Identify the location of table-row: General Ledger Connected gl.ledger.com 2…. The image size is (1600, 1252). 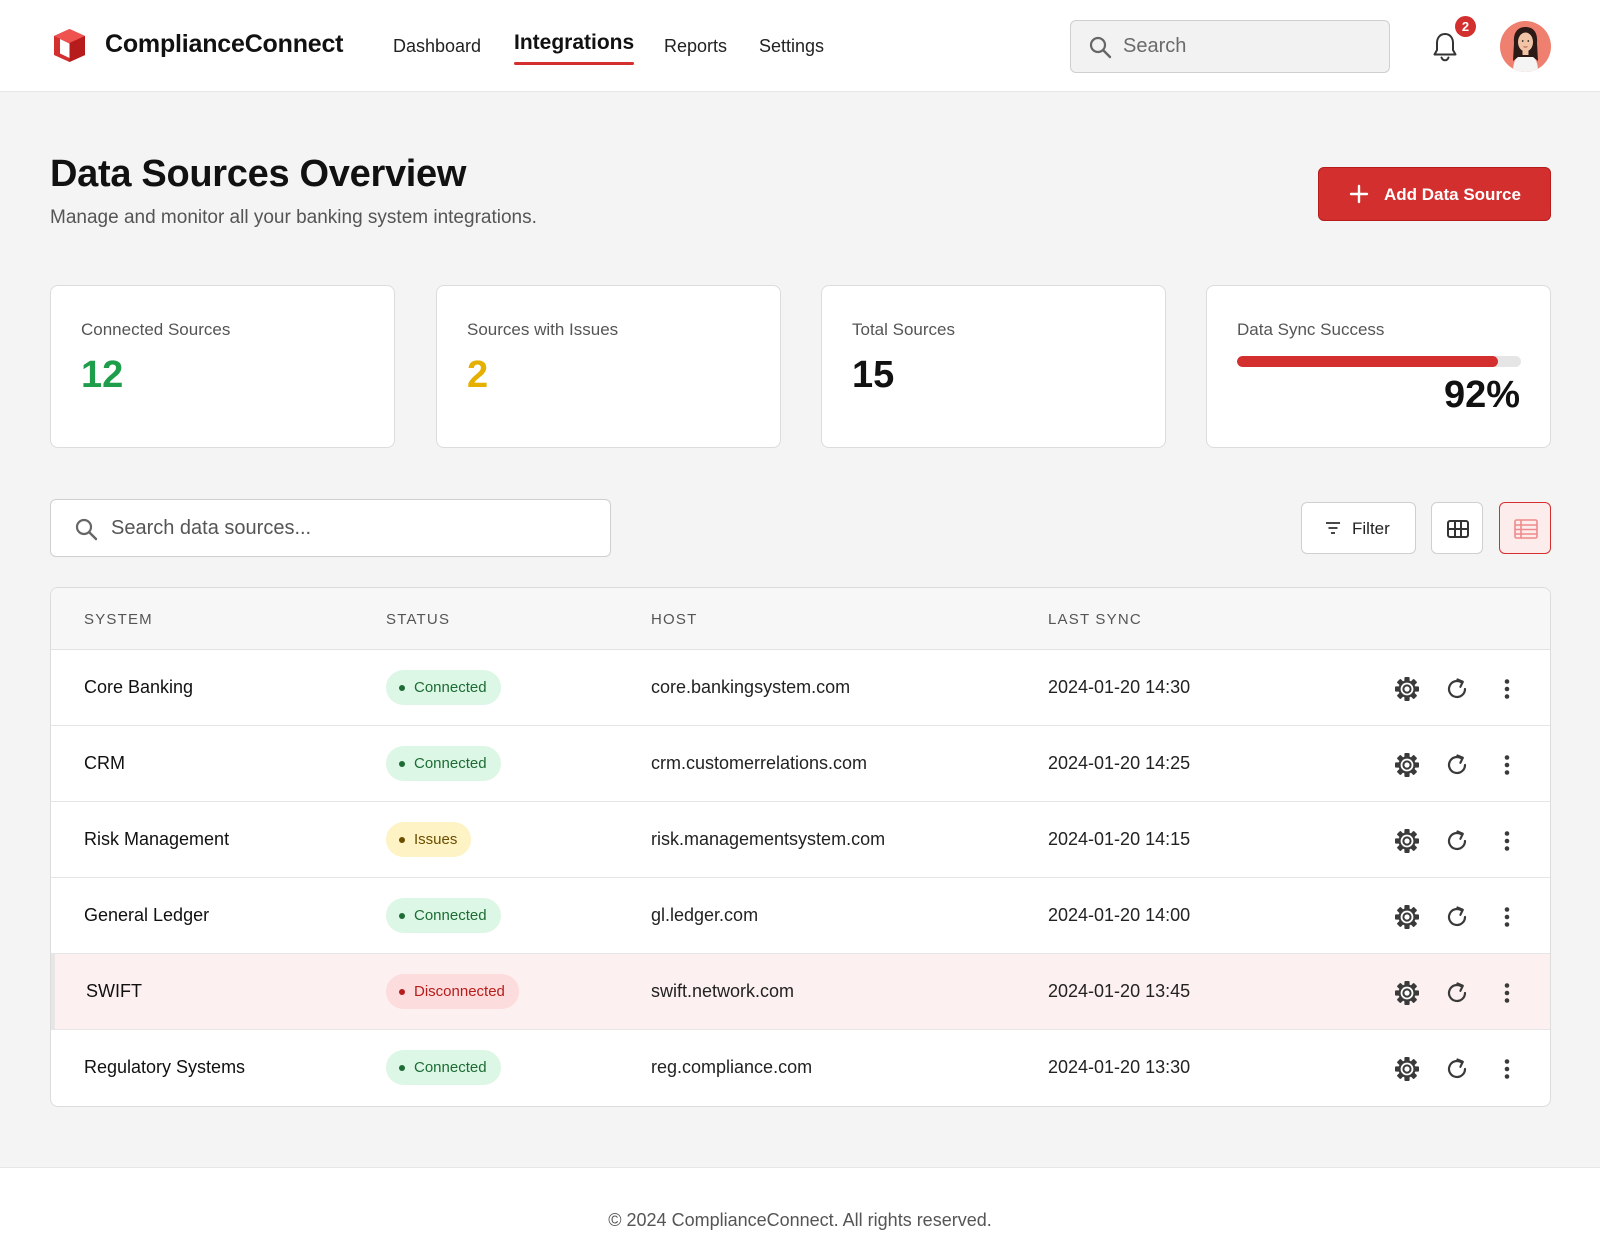
(800, 916).